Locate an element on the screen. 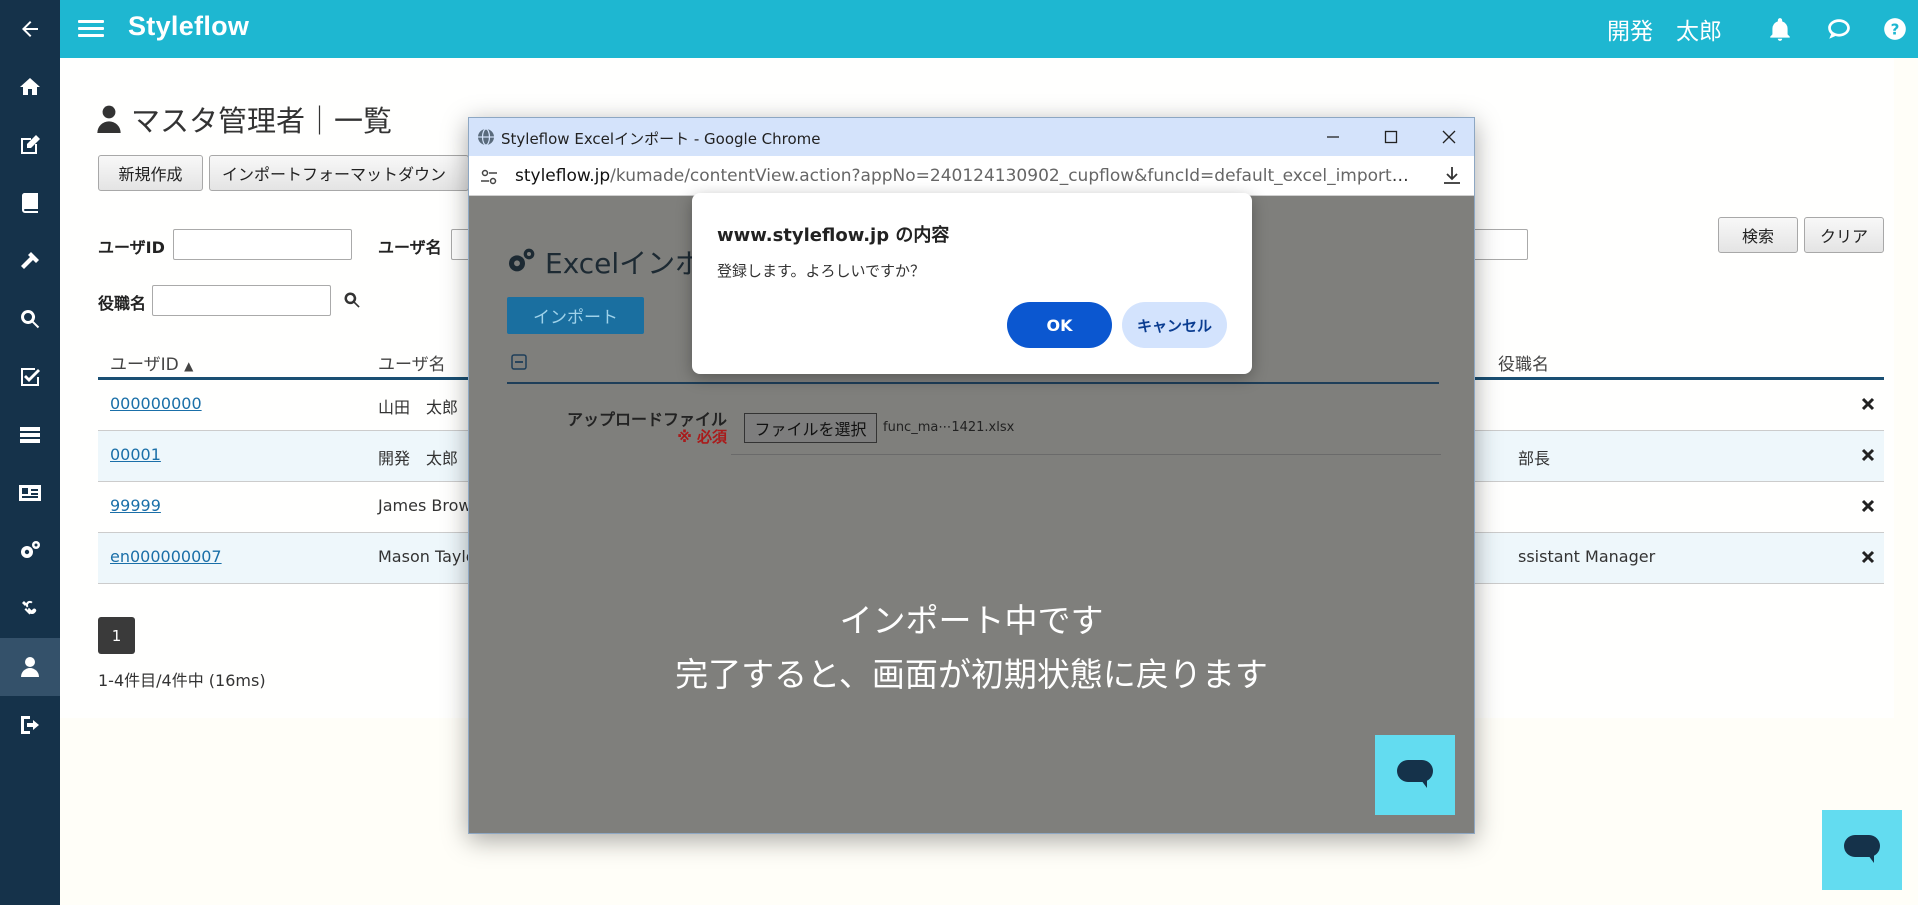  help-icon: ? is located at coordinates (1895, 29).